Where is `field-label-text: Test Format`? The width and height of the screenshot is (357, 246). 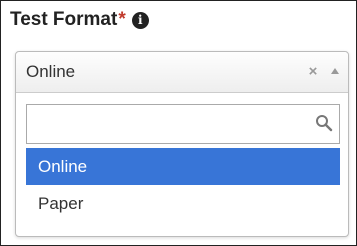 field-label-text: Test Format is located at coordinates (64, 19).